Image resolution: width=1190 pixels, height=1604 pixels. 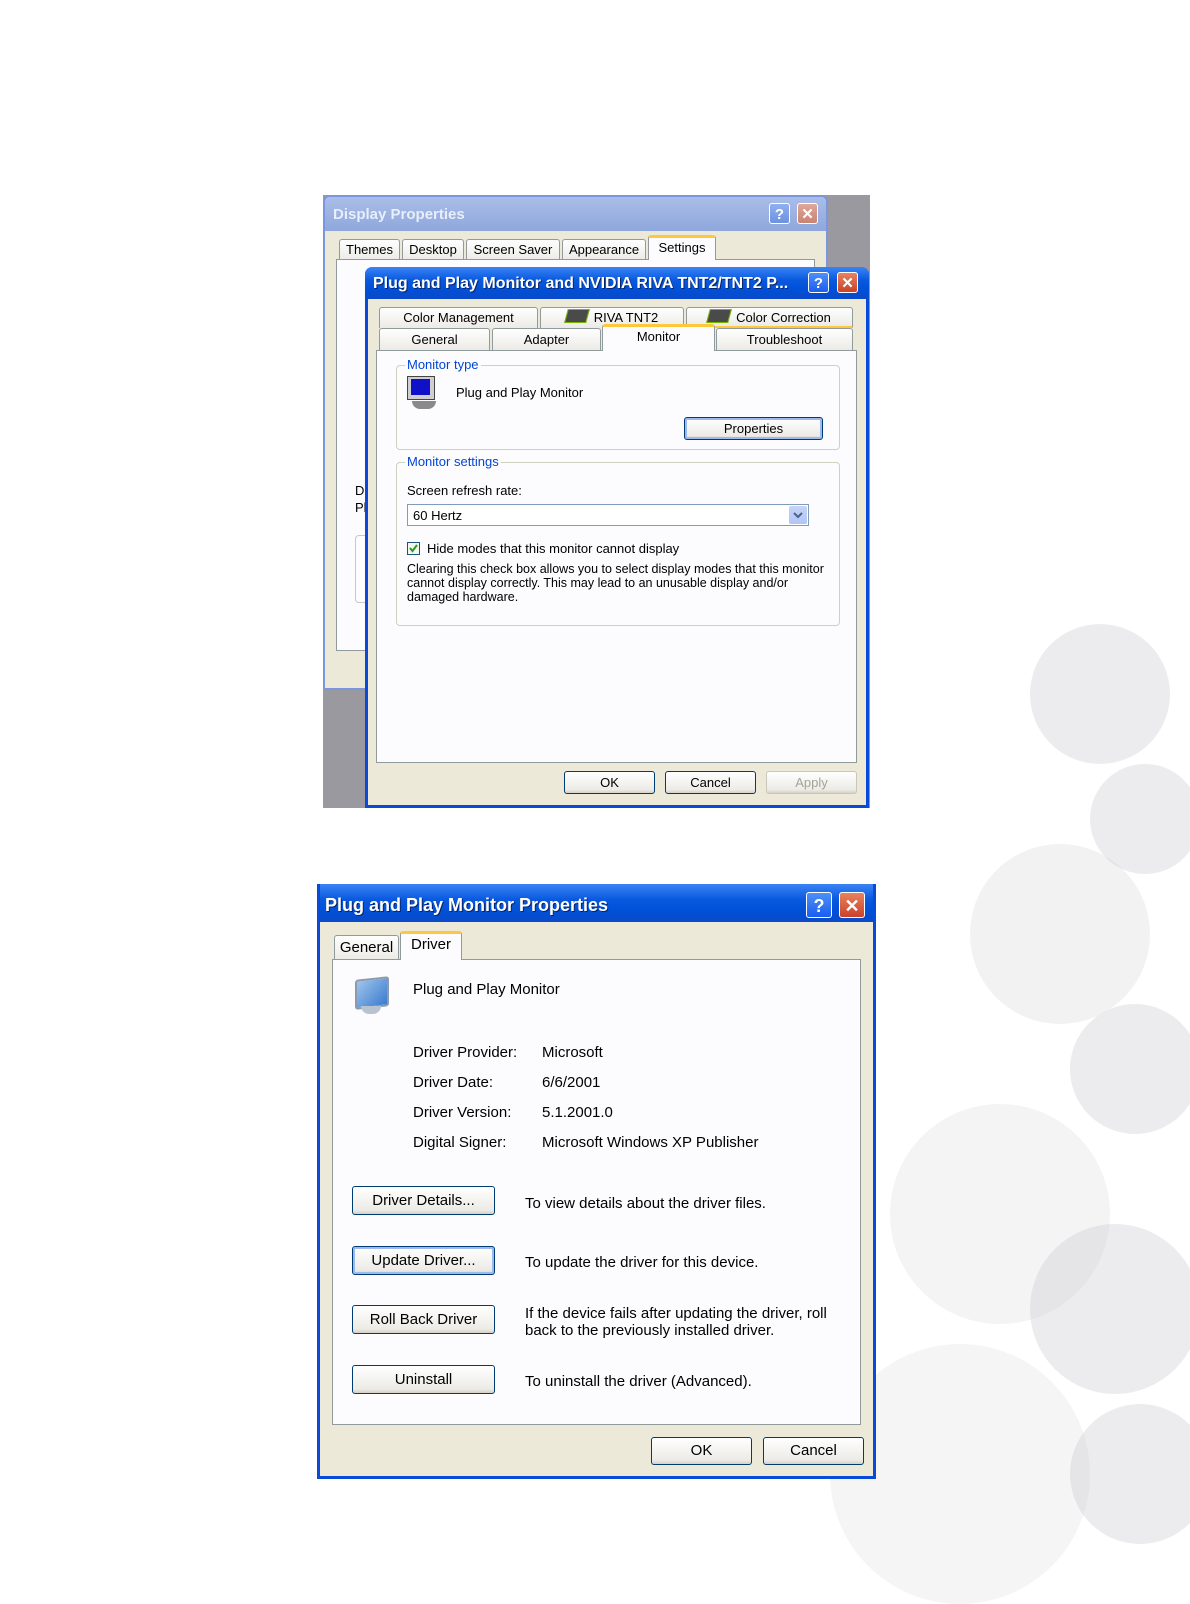 What do you see at coordinates (458, 317) in the screenshot?
I see `tab-color-management: Color Management` at bounding box center [458, 317].